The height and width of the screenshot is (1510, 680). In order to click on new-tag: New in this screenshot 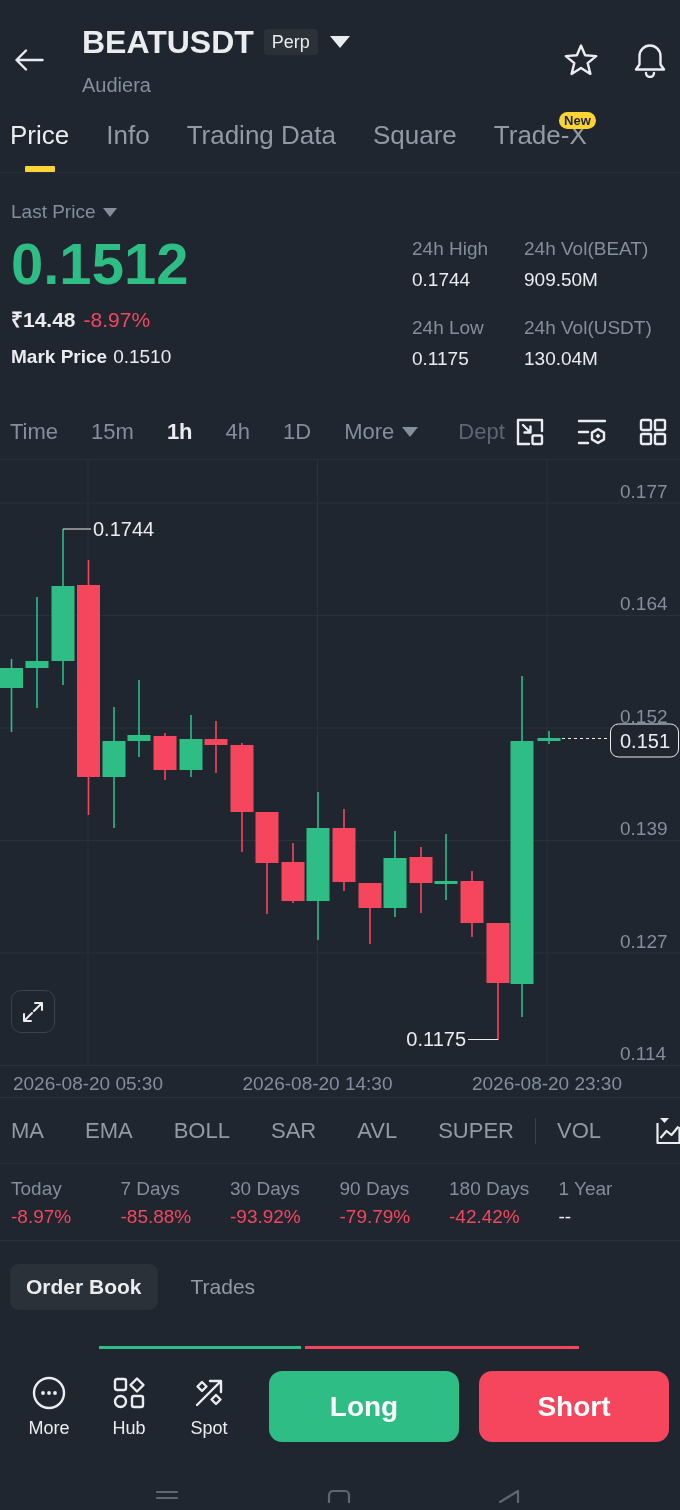, I will do `click(577, 120)`.